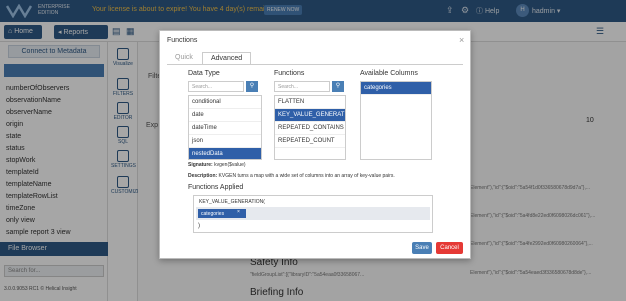  What do you see at coordinates (225, 115) in the screenshot?
I see `data-type-item: date` at bounding box center [225, 115].